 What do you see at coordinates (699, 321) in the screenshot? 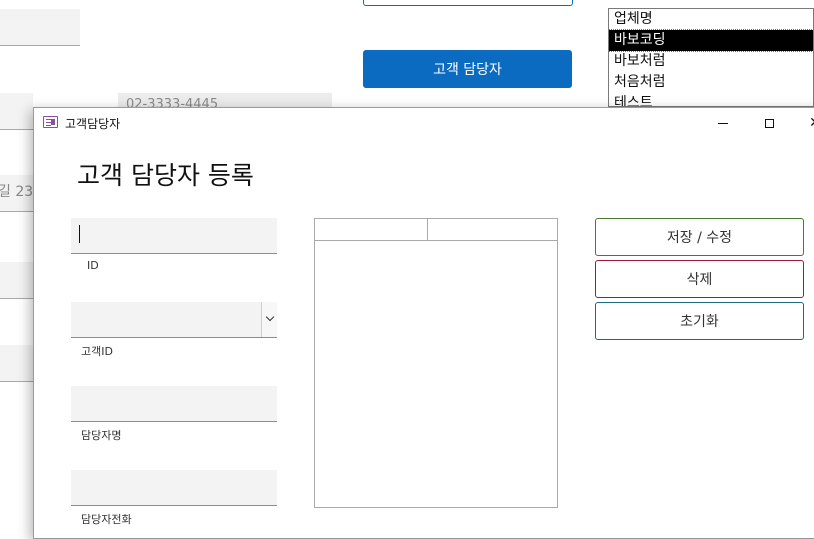
I see `reset-button: 초기화` at bounding box center [699, 321].